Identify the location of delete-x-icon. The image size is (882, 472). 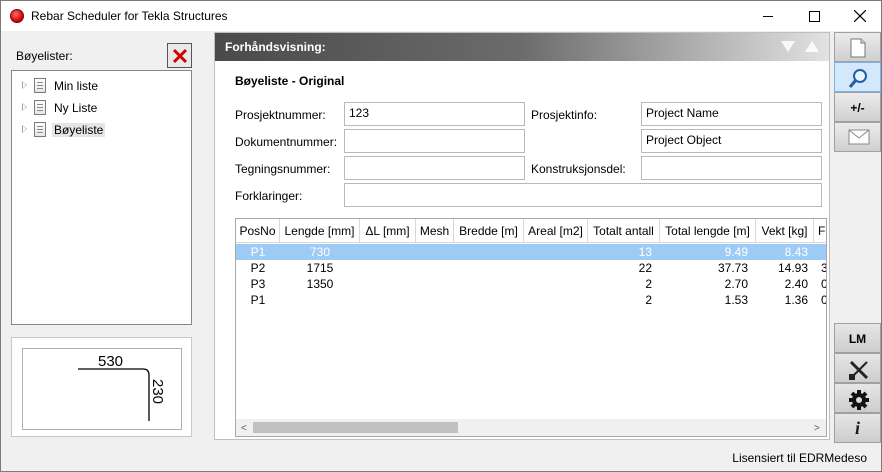
(180, 56).